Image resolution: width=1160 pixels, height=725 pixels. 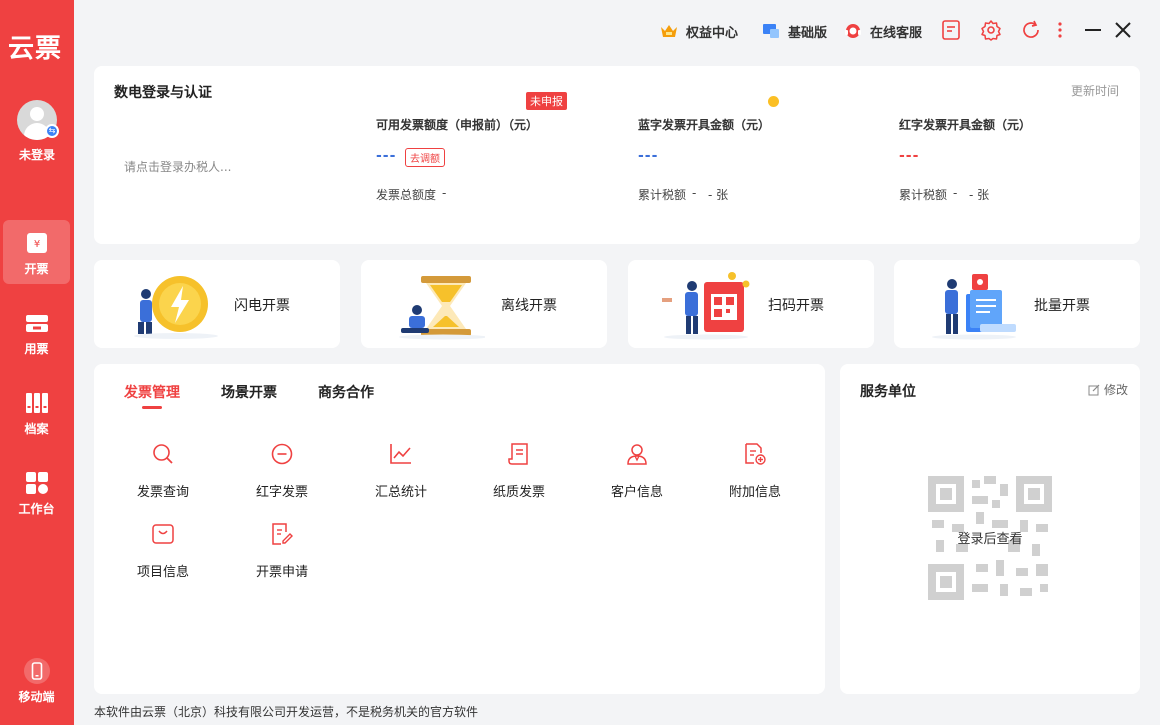 What do you see at coordinates (163, 93) in the screenshot?
I see `login-card-title: 数电登录与认证` at bounding box center [163, 93].